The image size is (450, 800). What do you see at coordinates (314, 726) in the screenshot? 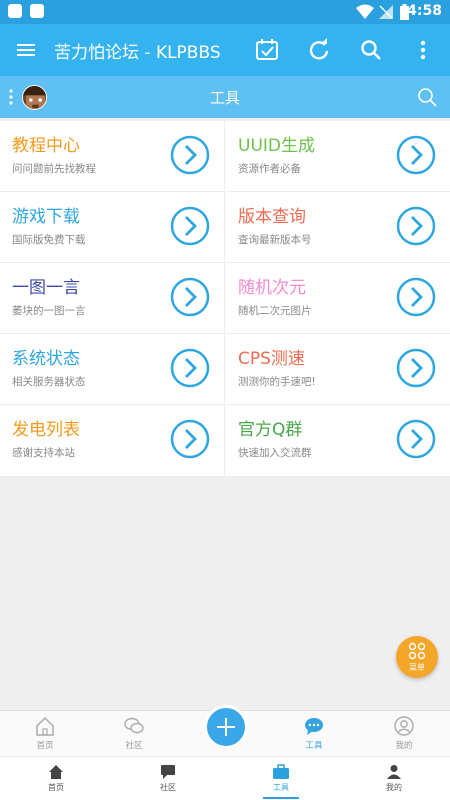
I see `chat-bubble-filled-icon` at bounding box center [314, 726].